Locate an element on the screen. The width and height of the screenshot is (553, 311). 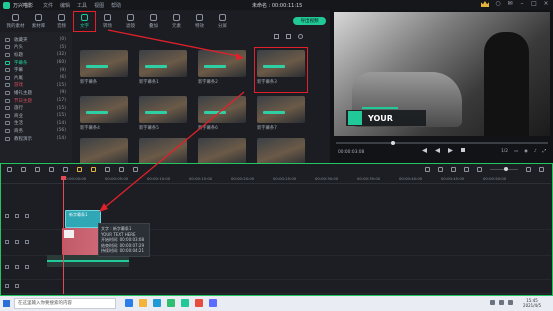
tab-overlay: 叠加 is located at coordinates (153, 21).